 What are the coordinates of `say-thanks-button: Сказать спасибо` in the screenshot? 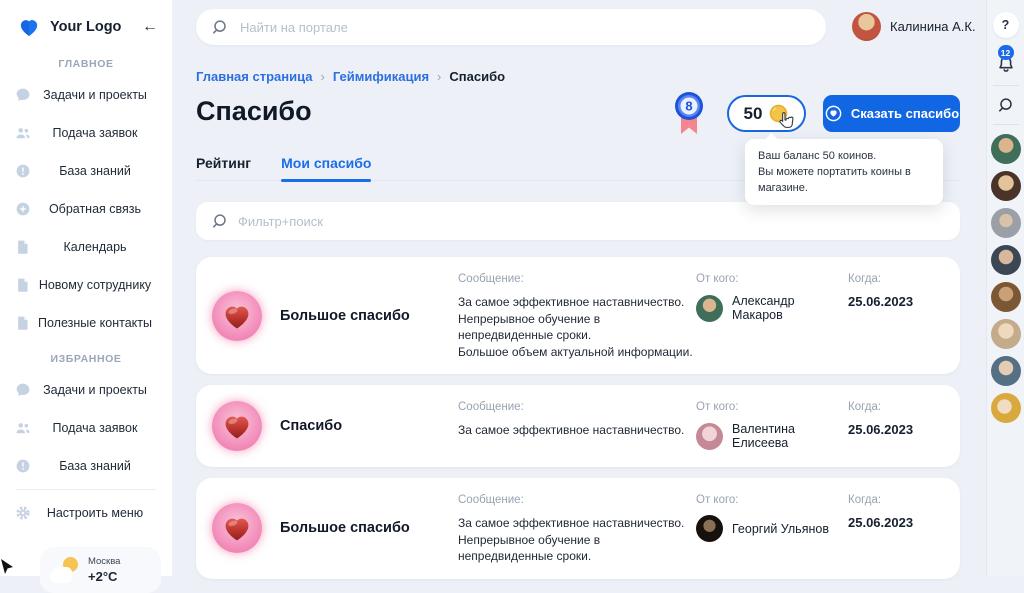 It's located at (891, 113).